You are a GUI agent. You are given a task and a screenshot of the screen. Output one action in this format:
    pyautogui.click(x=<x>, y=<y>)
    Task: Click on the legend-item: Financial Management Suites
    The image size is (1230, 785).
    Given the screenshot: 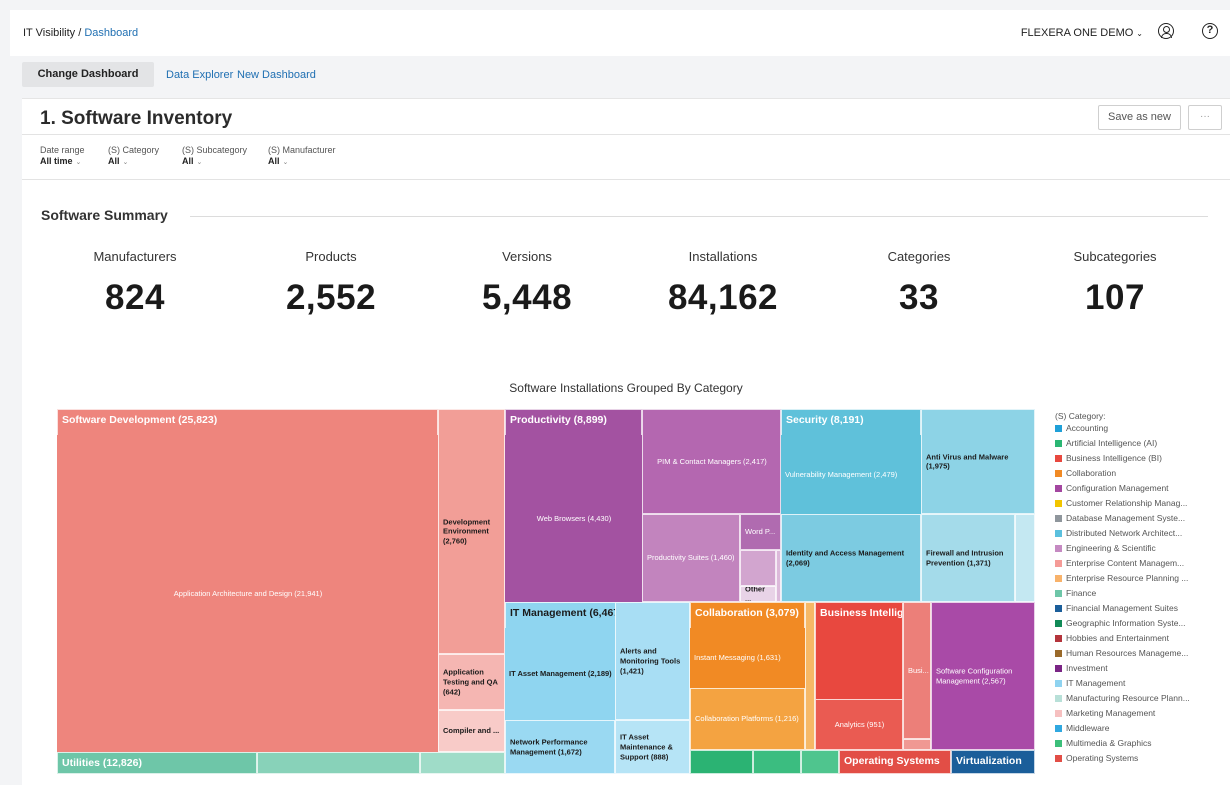 What is the action you would take?
    pyautogui.click(x=1140, y=610)
    